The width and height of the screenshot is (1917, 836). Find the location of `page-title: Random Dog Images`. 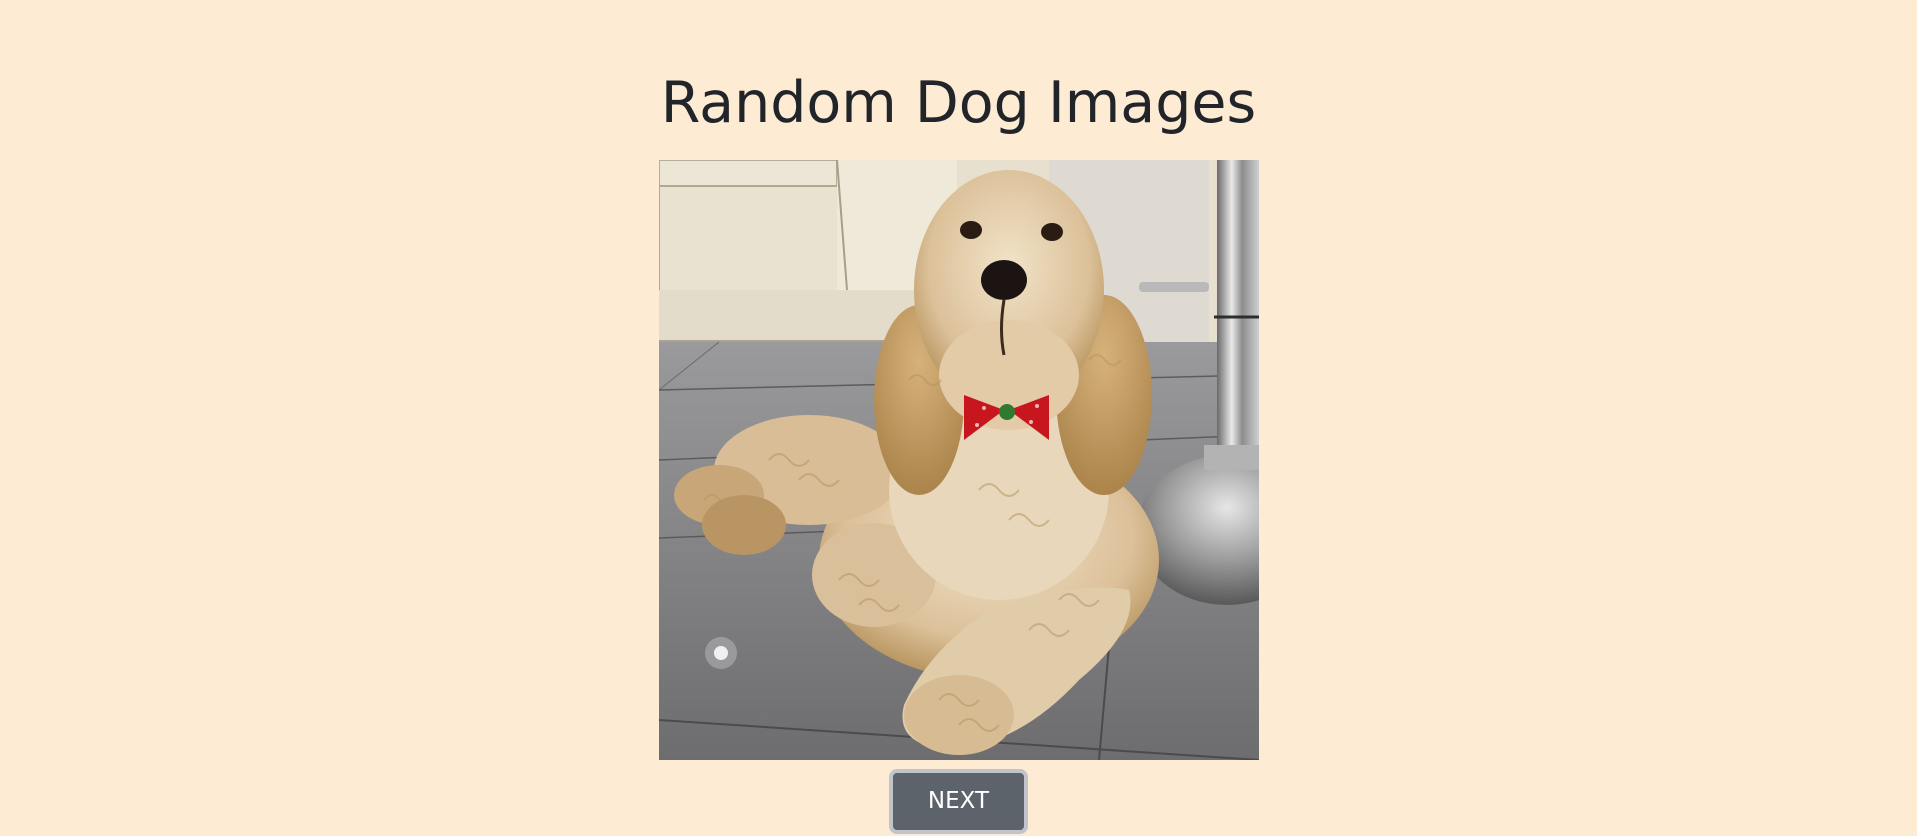

page-title: Random Dog Images is located at coordinates (958, 103).